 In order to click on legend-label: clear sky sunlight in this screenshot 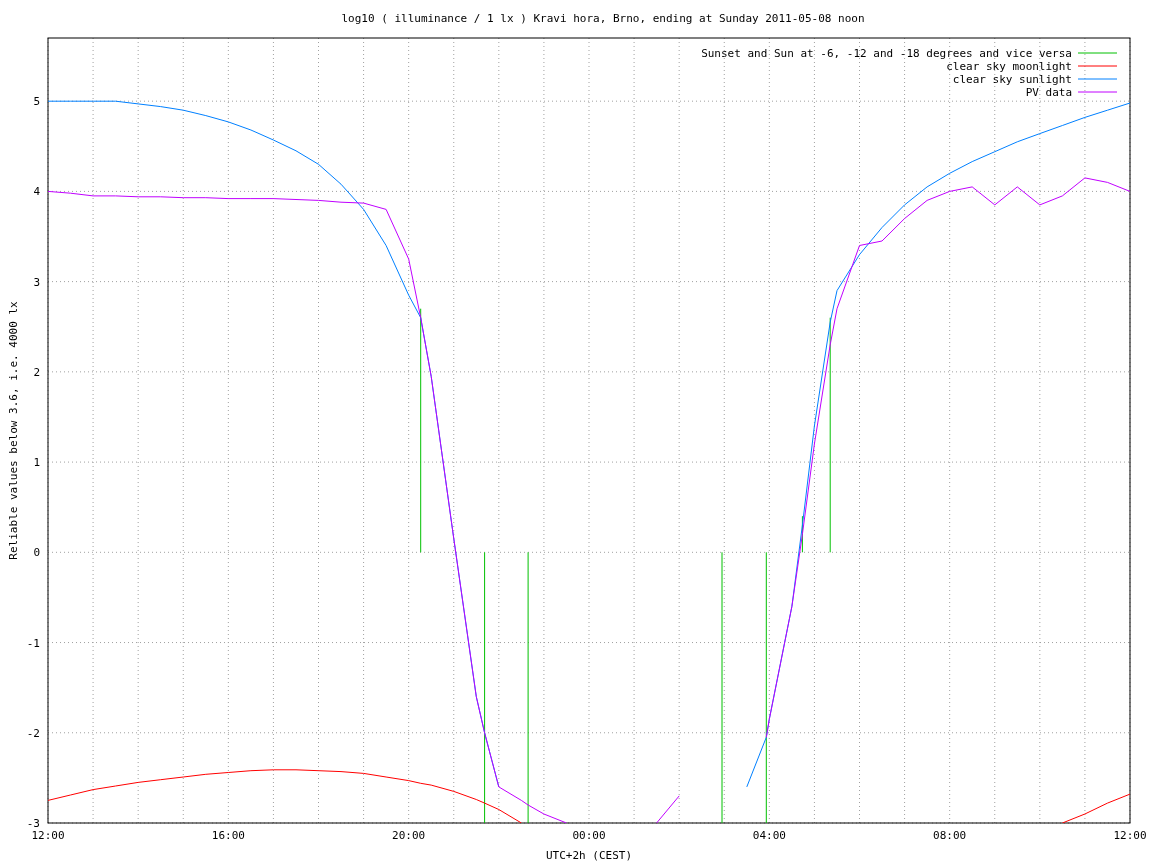, I will do `click(1012, 79)`.